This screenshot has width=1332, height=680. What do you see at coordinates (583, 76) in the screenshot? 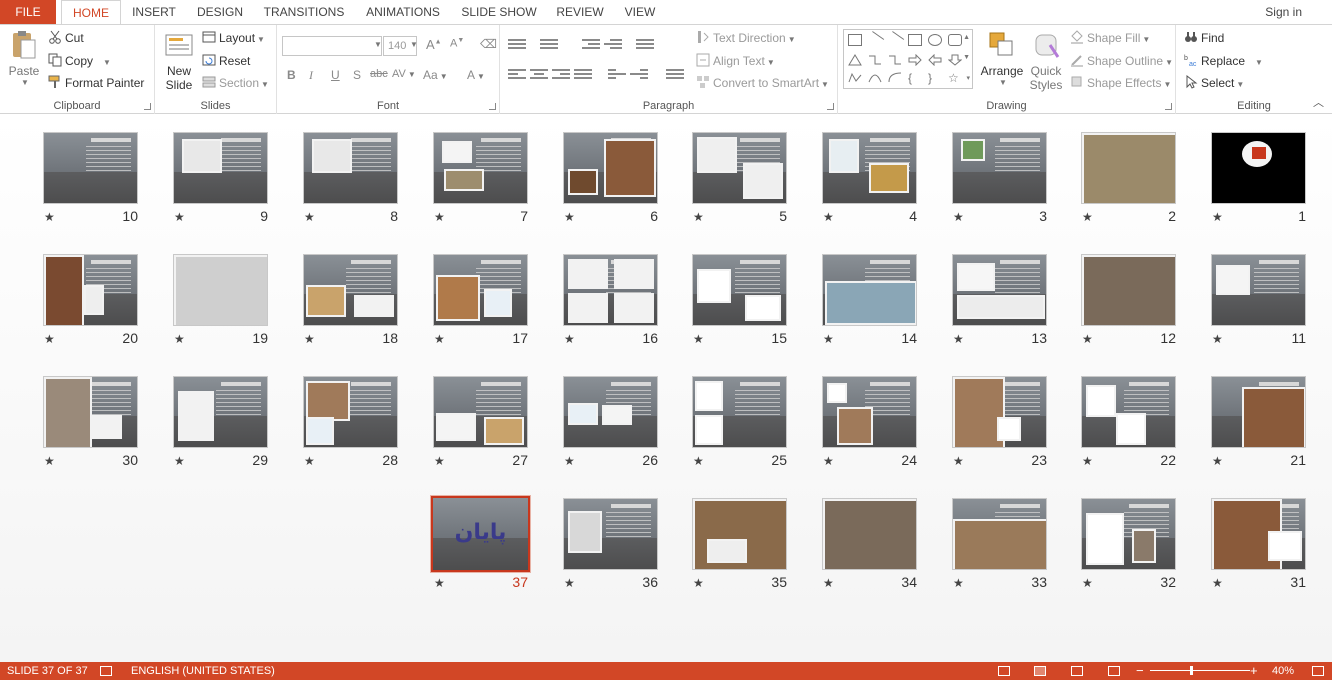
I see `justify-icon` at bounding box center [583, 76].